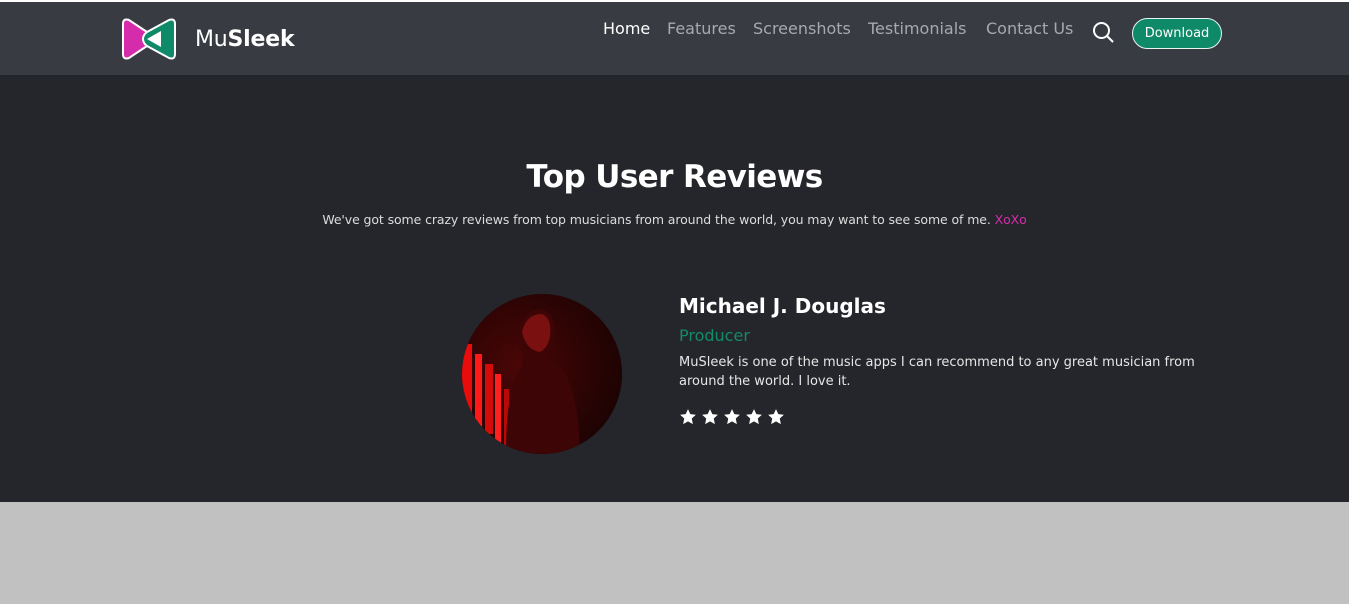 This screenshot has width=1349, height=604. I want to click on reviewer-avatar, so click(542, 374).